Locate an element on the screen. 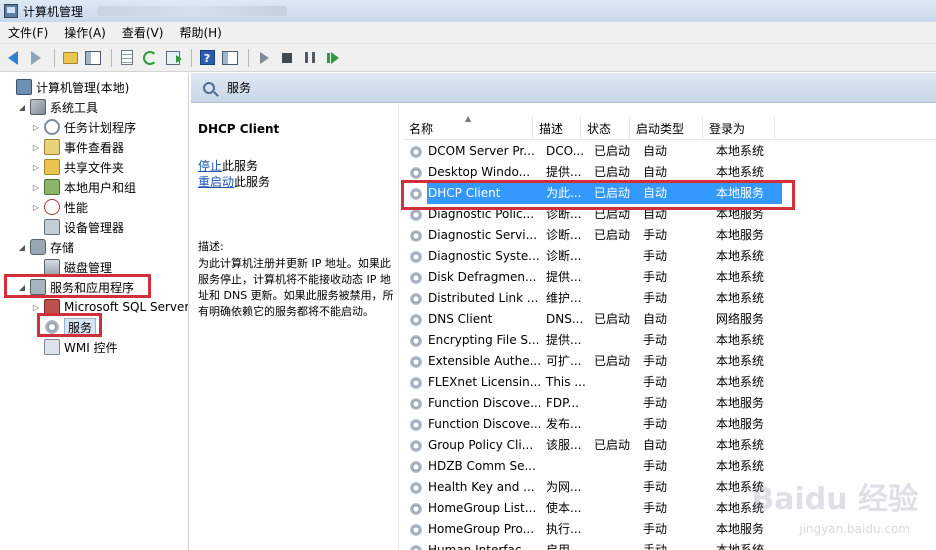 The width and height of the screenshot is (936, 550). menu-file: 文件(F) is located at coordinates (28, 33).